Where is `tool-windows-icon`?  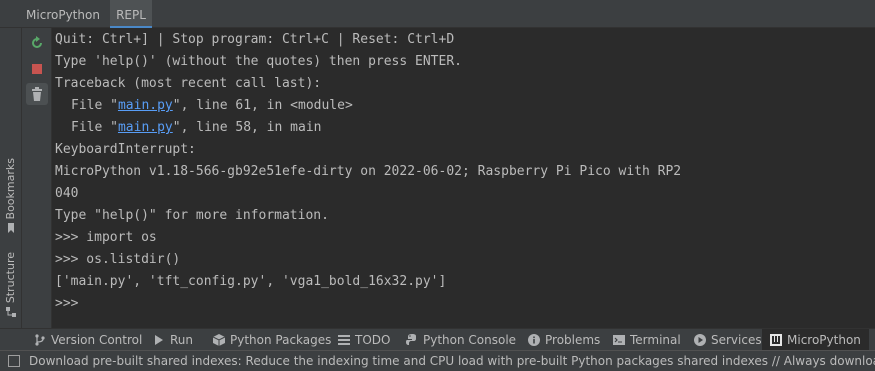
tool-windows-icon is located at coordinates (14, 361).